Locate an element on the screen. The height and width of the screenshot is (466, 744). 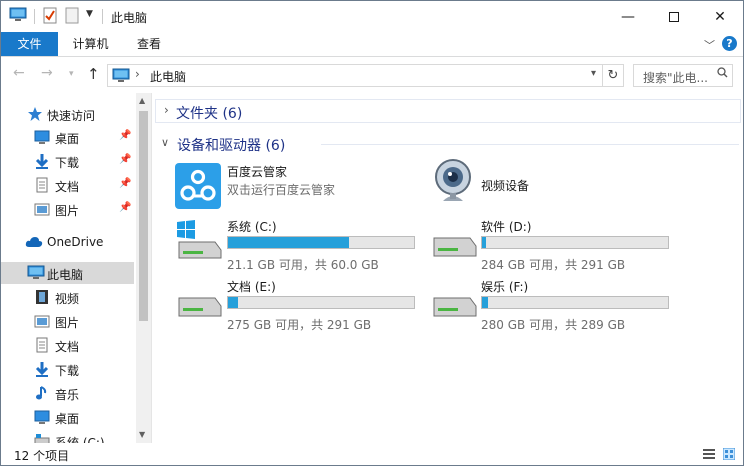
nav-pc-system-drive: 系统 (C:) is located at coordinates (67, 436).